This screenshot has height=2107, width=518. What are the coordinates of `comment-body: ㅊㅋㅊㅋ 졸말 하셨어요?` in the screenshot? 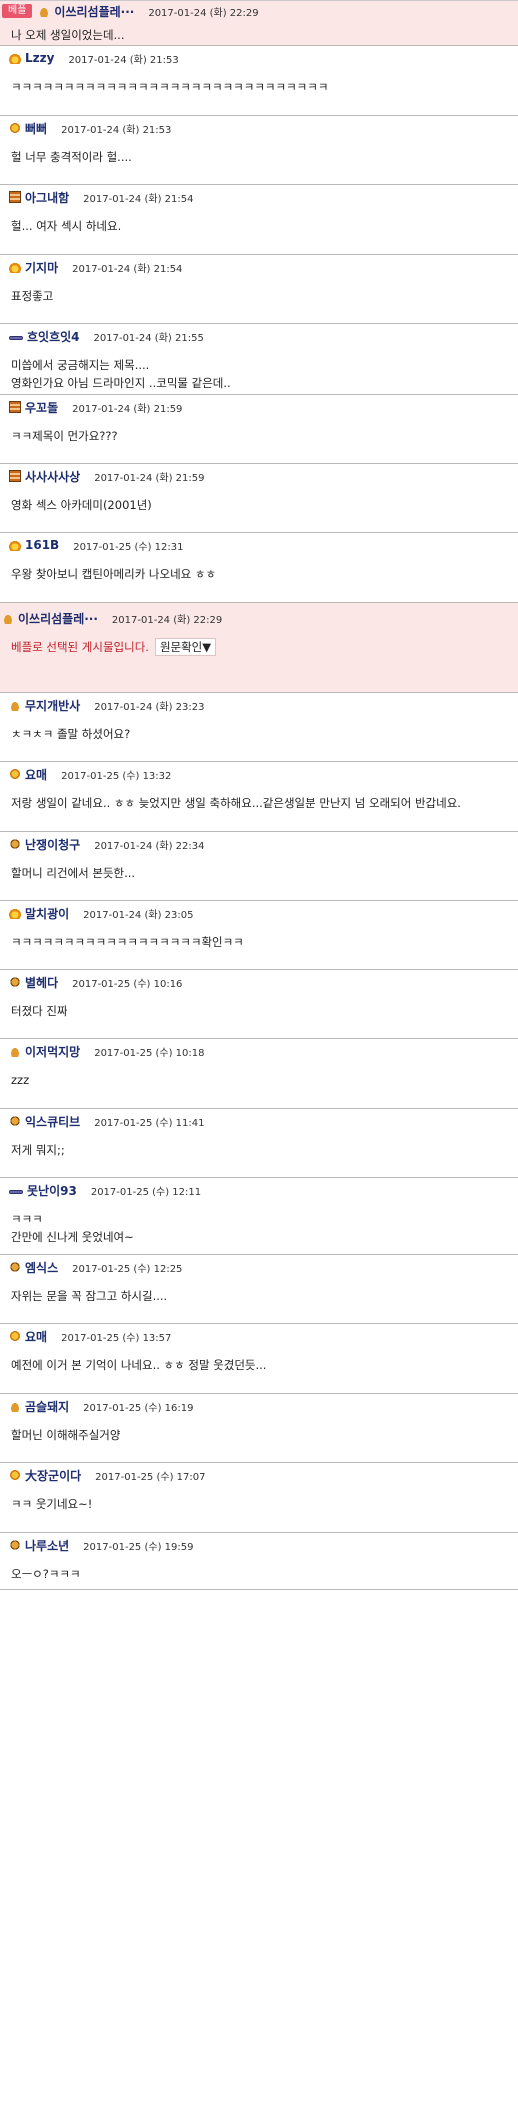 It's located at (259, 730).